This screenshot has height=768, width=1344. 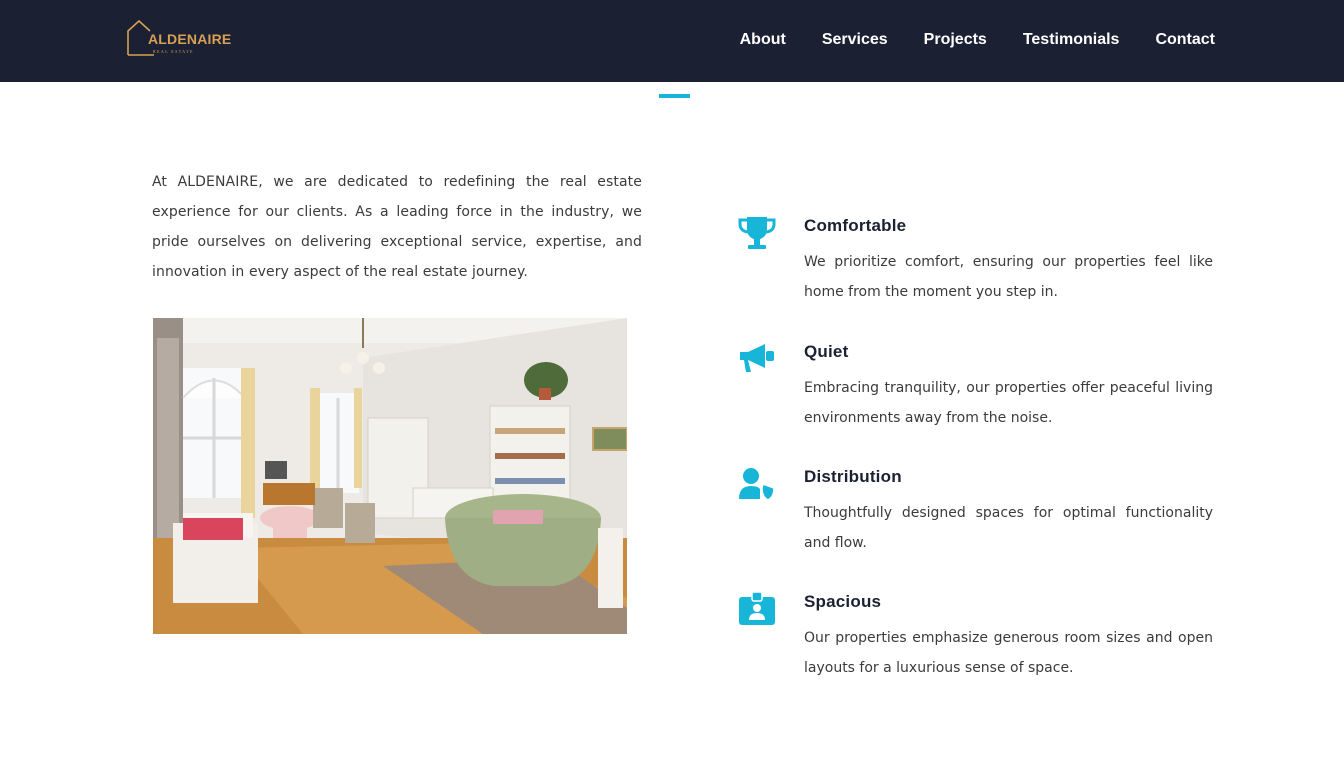 What do you see at coordinates (757, 484) in the screenshot?
I see `user-shield-icon` at bounding box center [757, 484].